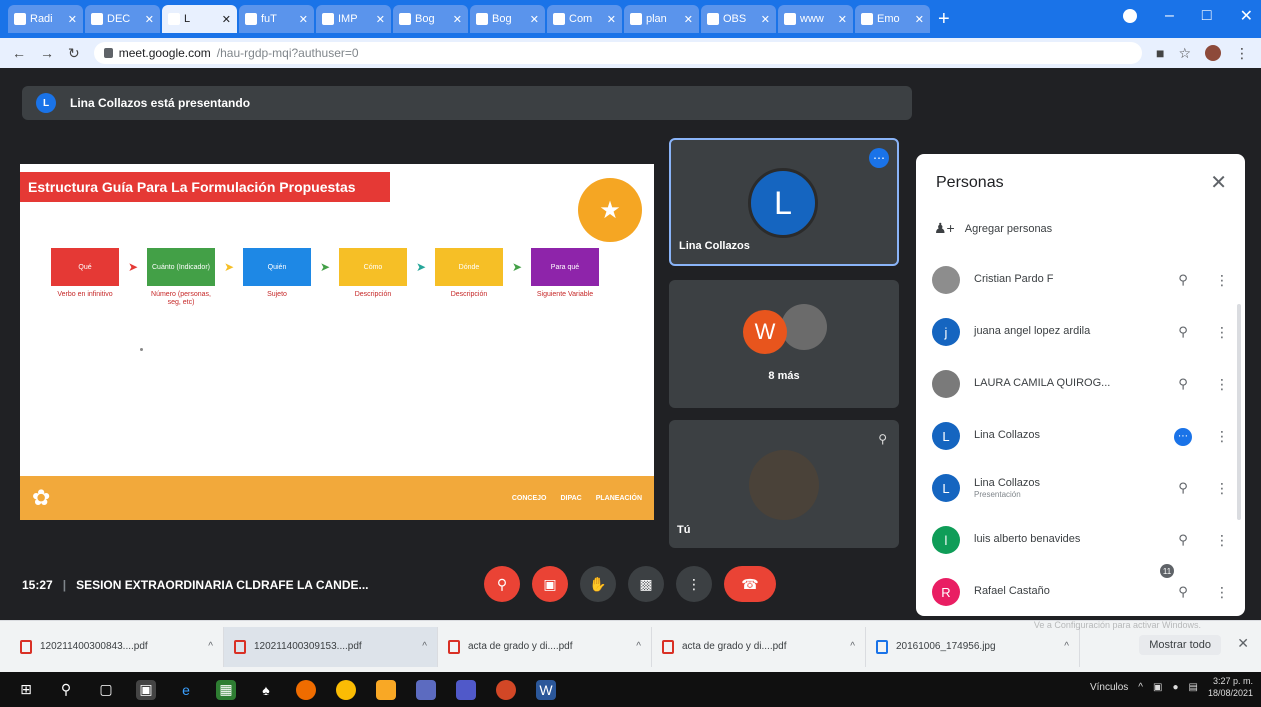 The image size is (1261, 707). I want to click on more-options-button: ⋮, so click(694, 584).